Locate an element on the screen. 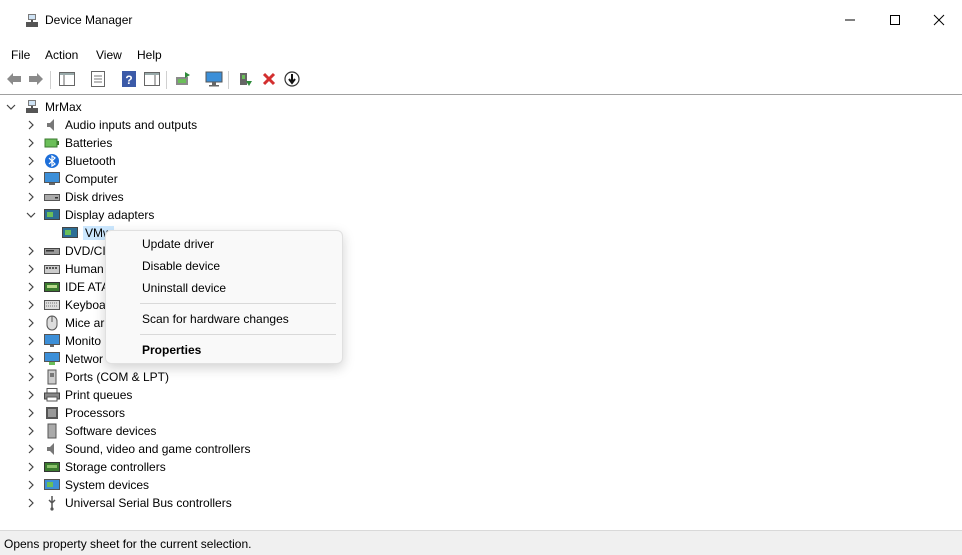 This screenshot has height=555, width=962. disable-device-menu-item: Disable device is located at coordinates (181, 266).